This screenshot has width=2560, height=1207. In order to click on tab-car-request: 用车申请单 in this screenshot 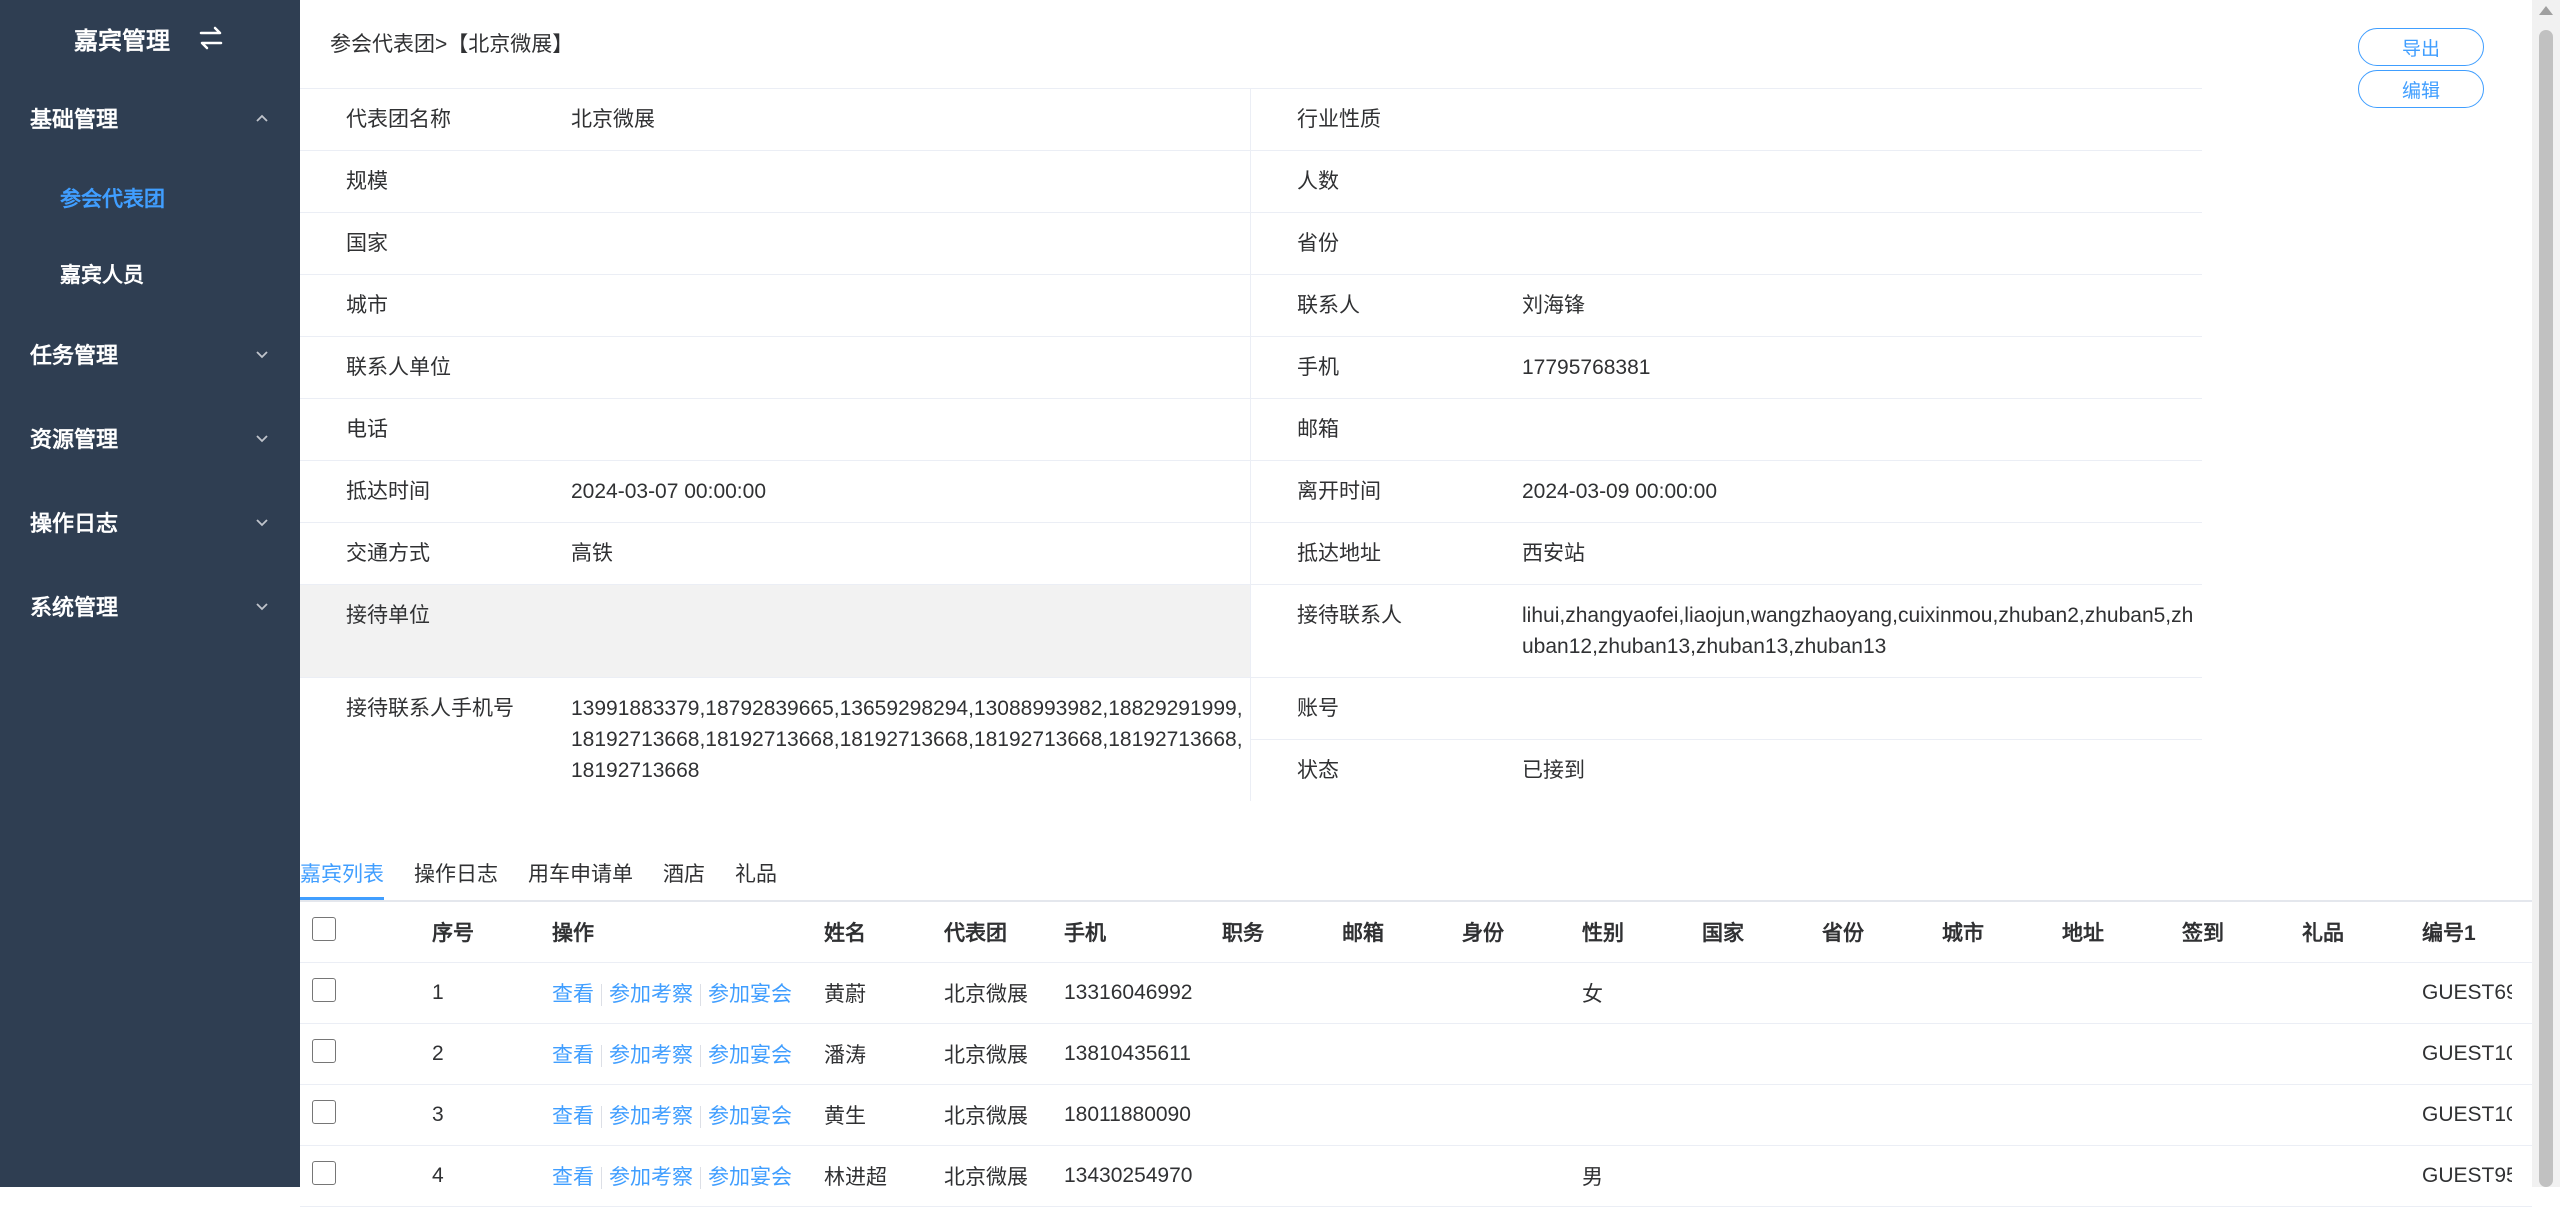, I will do `click(595, 879)`.